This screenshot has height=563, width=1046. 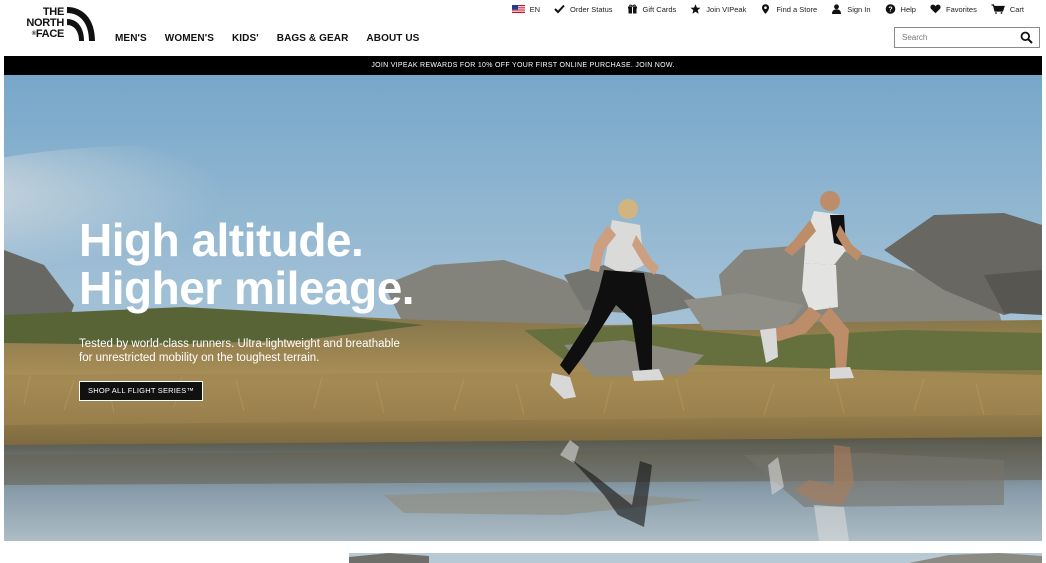 I want to click on brand-logo: THE NORTH ®FACE, so click(x=58, y=25).